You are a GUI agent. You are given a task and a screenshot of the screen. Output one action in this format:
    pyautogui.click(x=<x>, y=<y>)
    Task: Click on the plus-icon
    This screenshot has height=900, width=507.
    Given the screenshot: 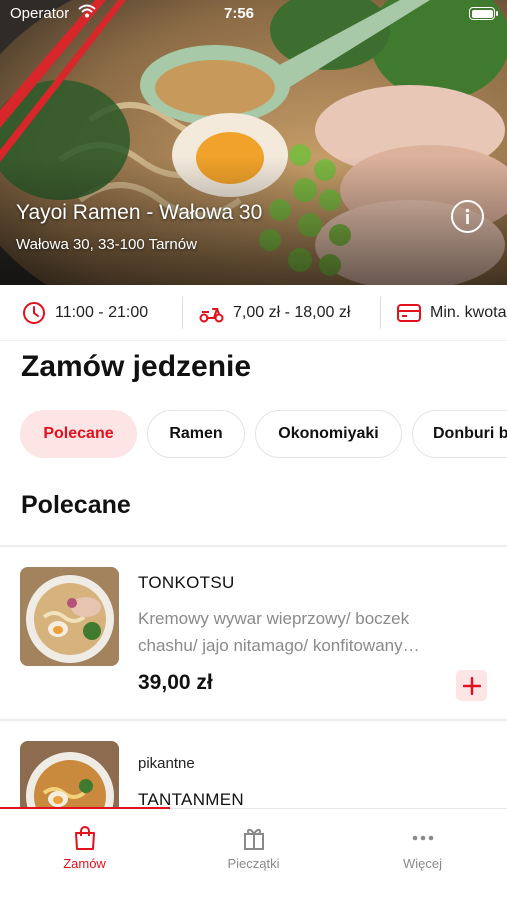 What is the action you would take?
    pyautogui.click(x=471, y=685)
    